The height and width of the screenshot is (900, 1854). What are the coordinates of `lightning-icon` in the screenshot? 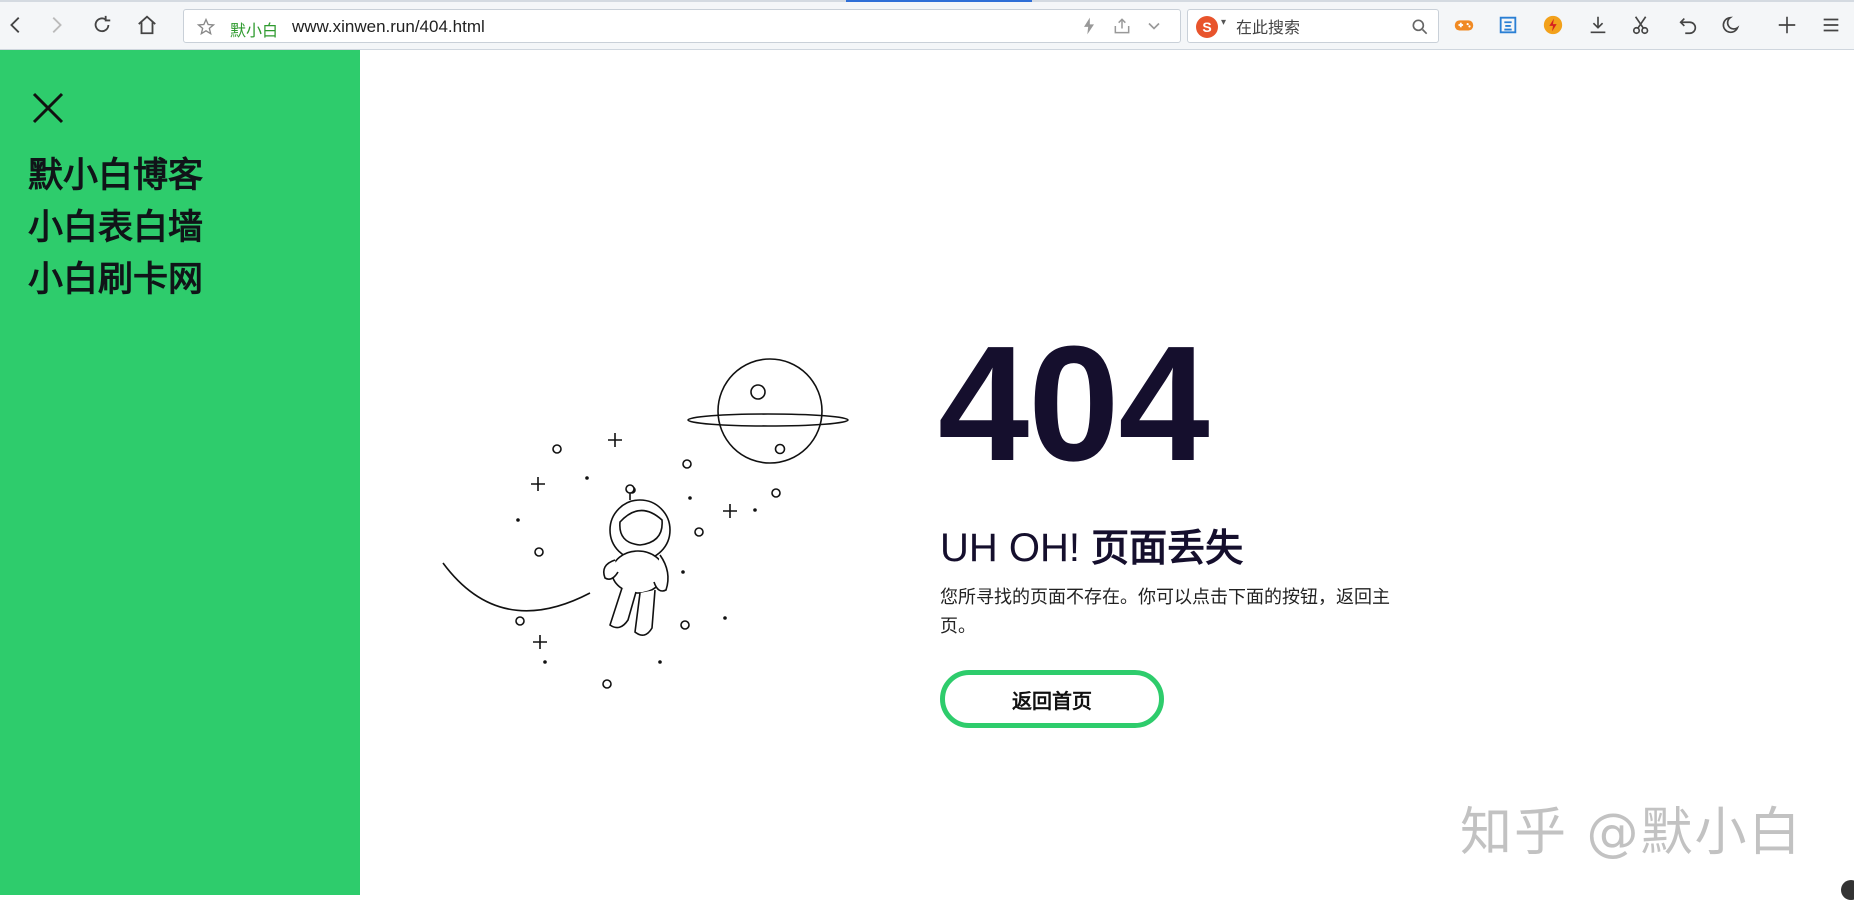 It's located at (1089, 26).